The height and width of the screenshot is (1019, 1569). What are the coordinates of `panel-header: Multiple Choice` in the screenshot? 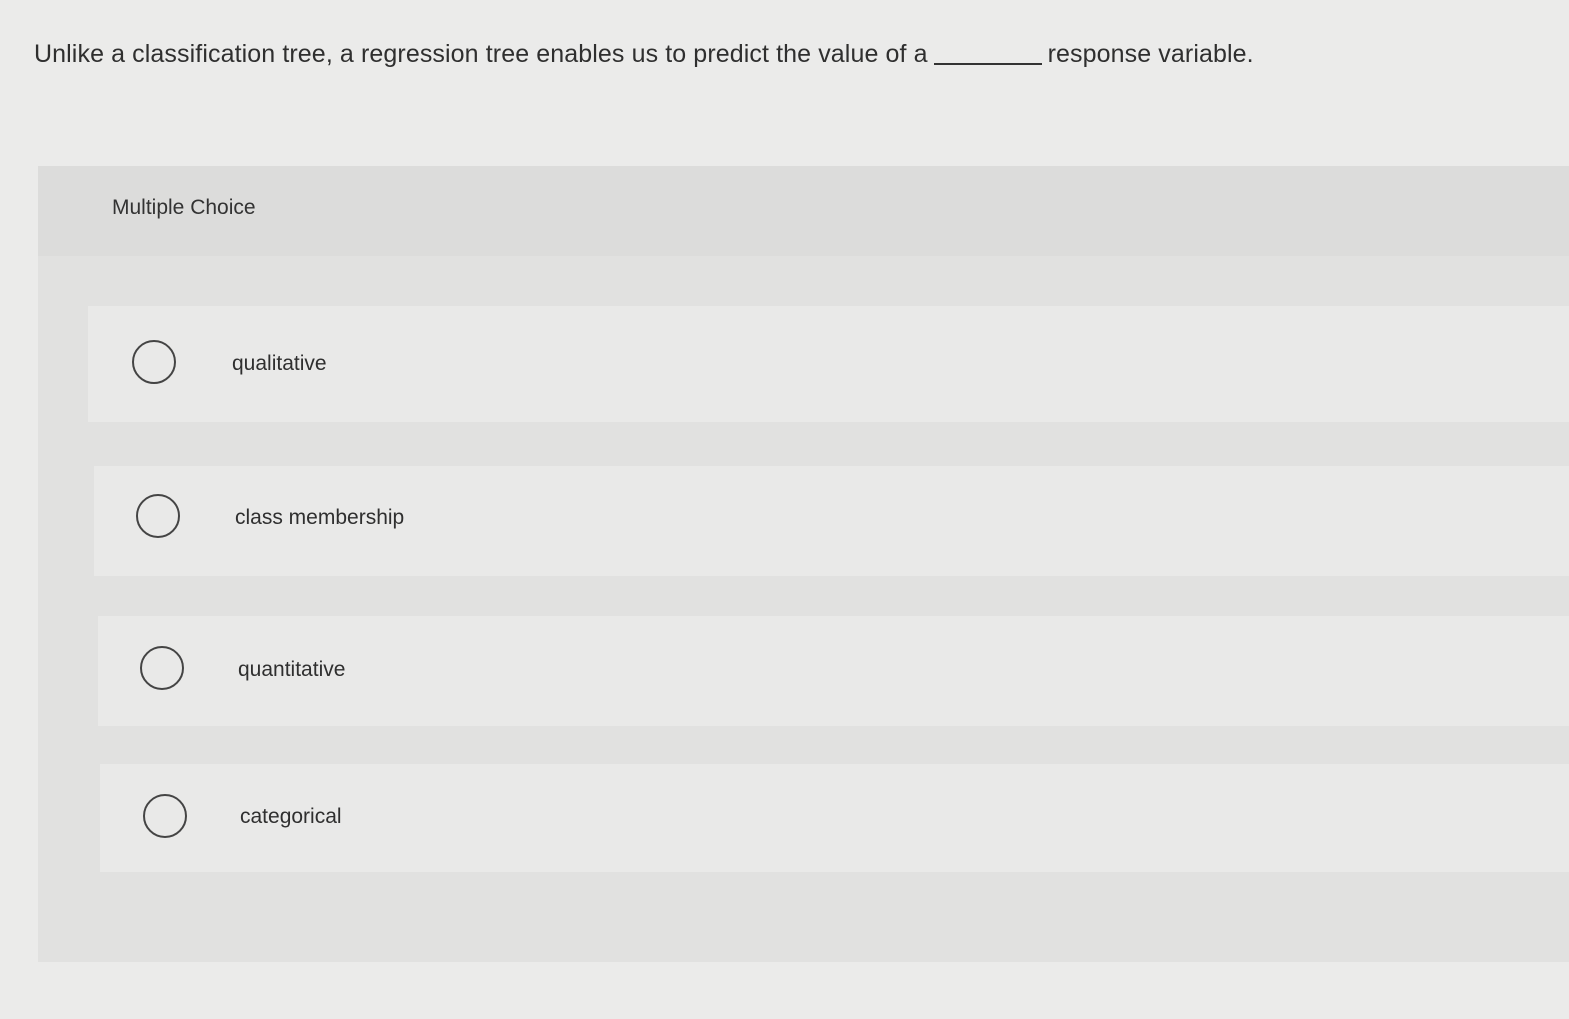 It's located at (803, 211).